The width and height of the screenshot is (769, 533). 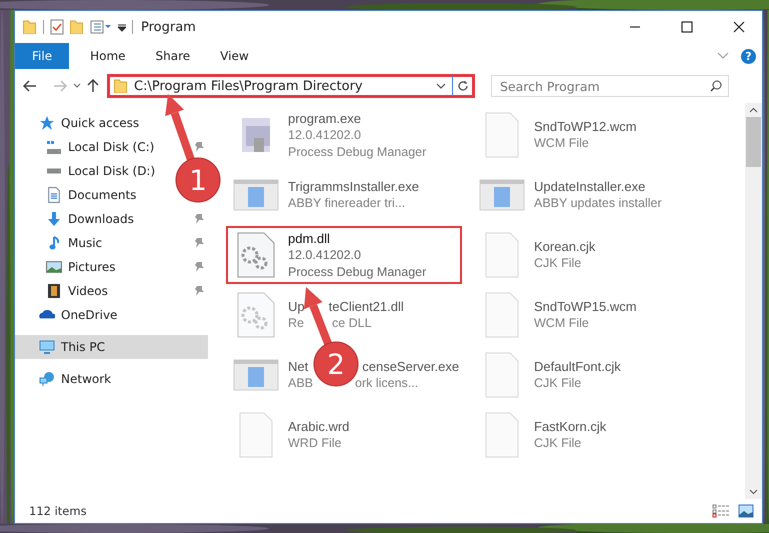 What do you see at coordinates (101, 27) in the screenshot?
I see `list-view-icon` at bounding box center [101, 27].